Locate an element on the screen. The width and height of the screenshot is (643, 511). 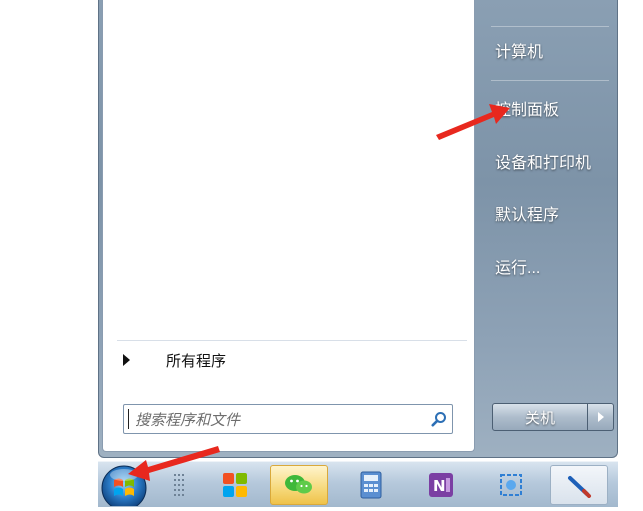
search-input: 搜索程序和文件 is located at coordinates (288, 419).